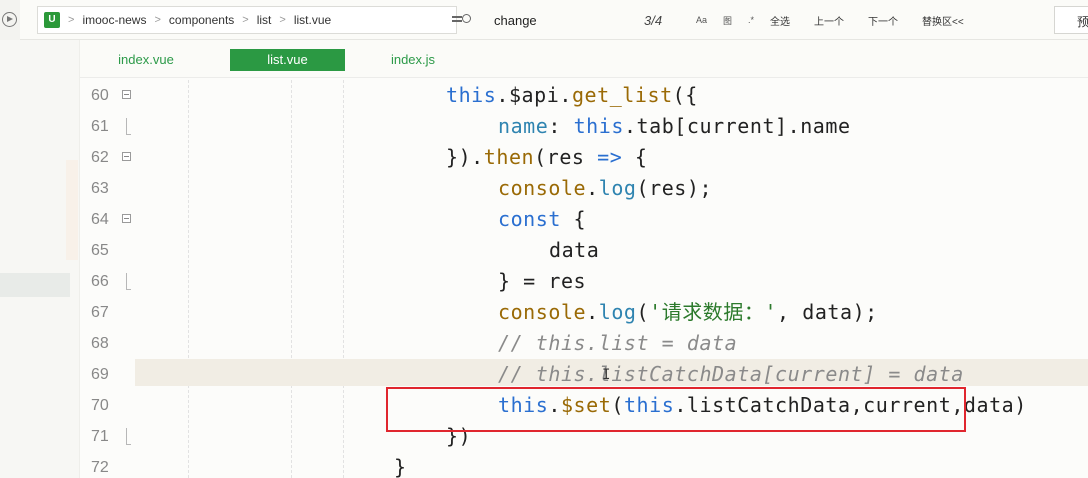  What do you see at coordinates (9, 19) in the screenshot?
I see `run-icon` at bounding box center [9, 19].